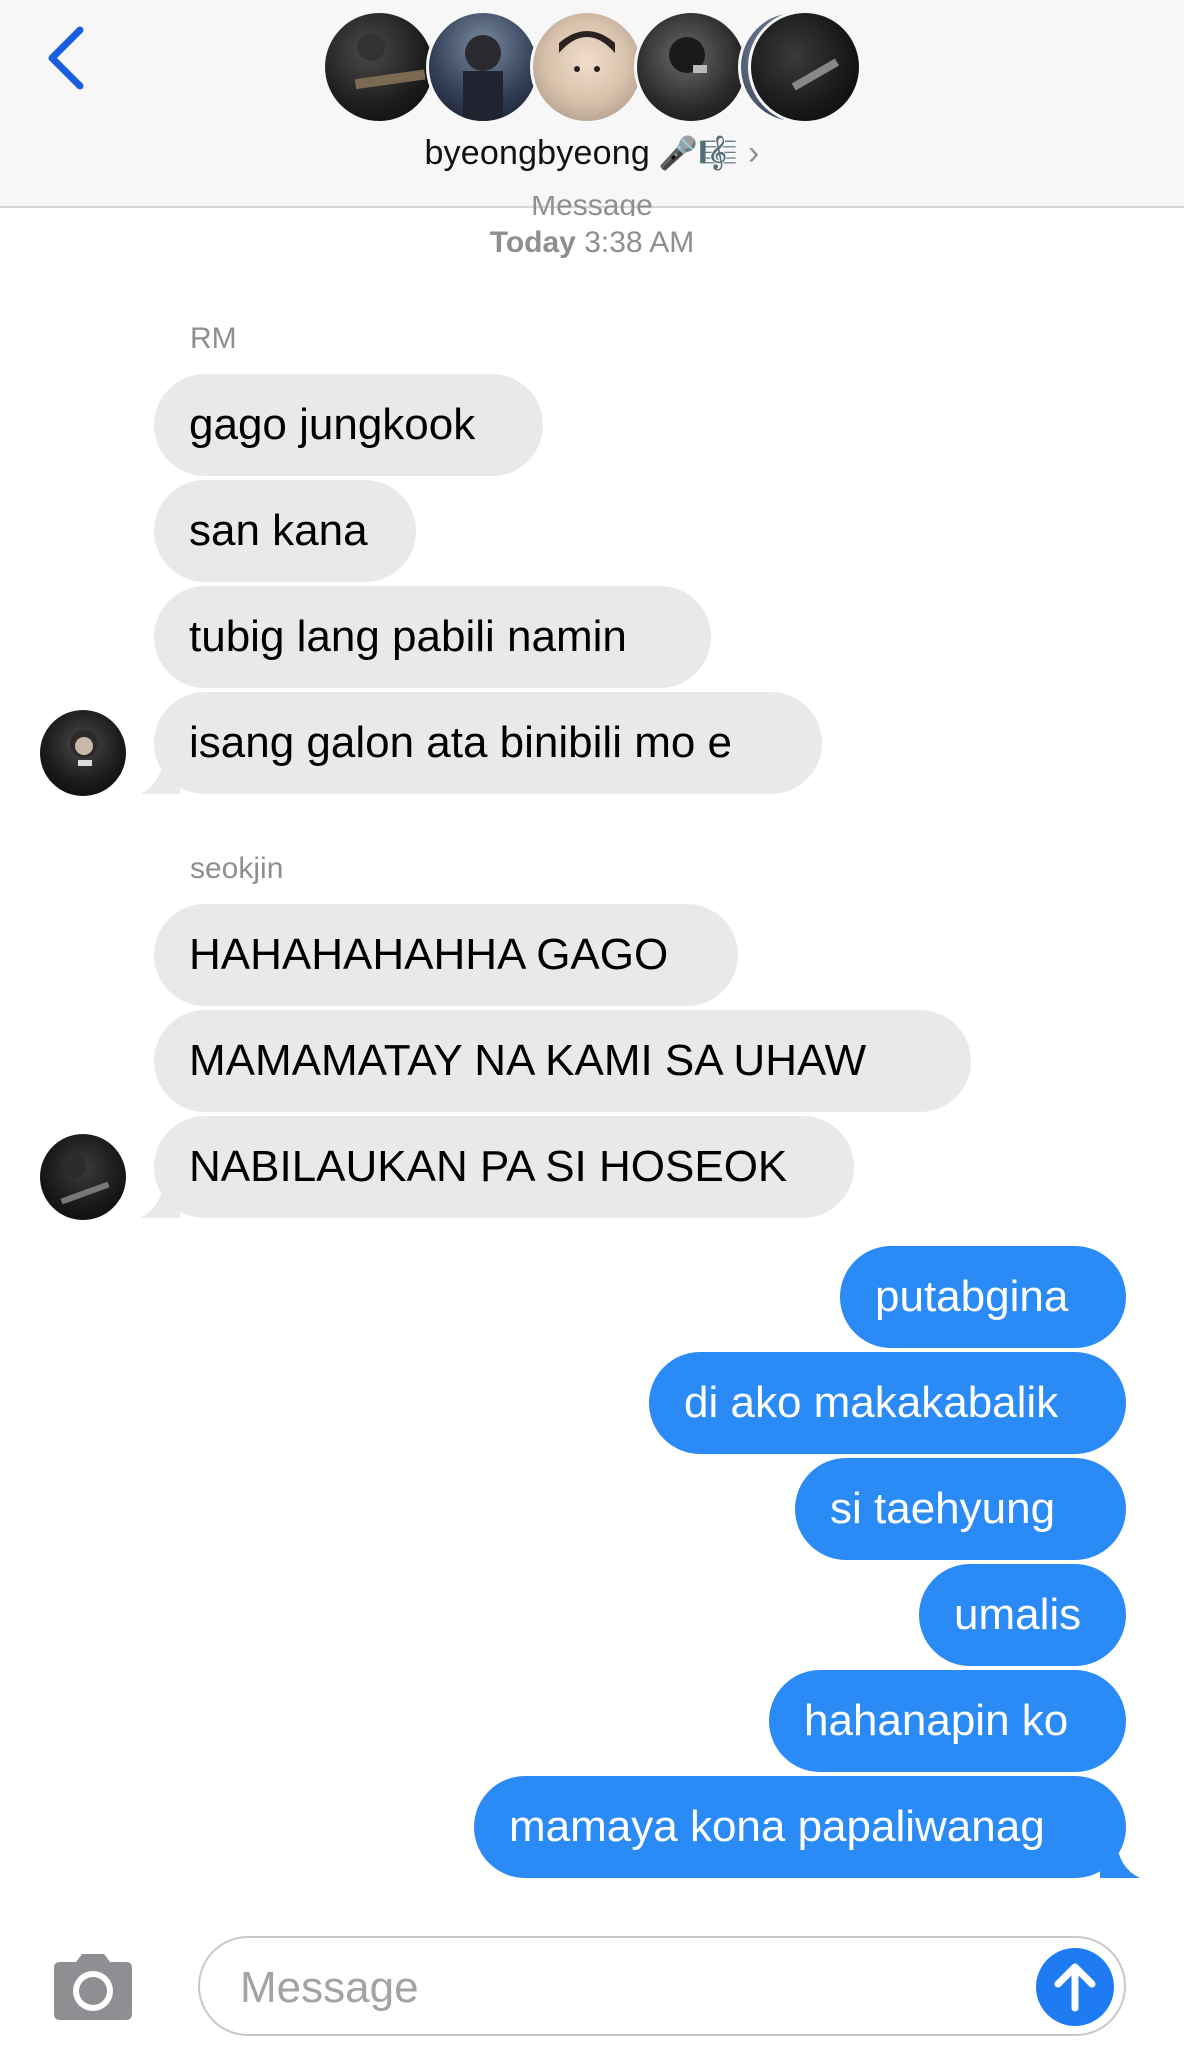  I want to click on message-input-container, so click(662, 1986).